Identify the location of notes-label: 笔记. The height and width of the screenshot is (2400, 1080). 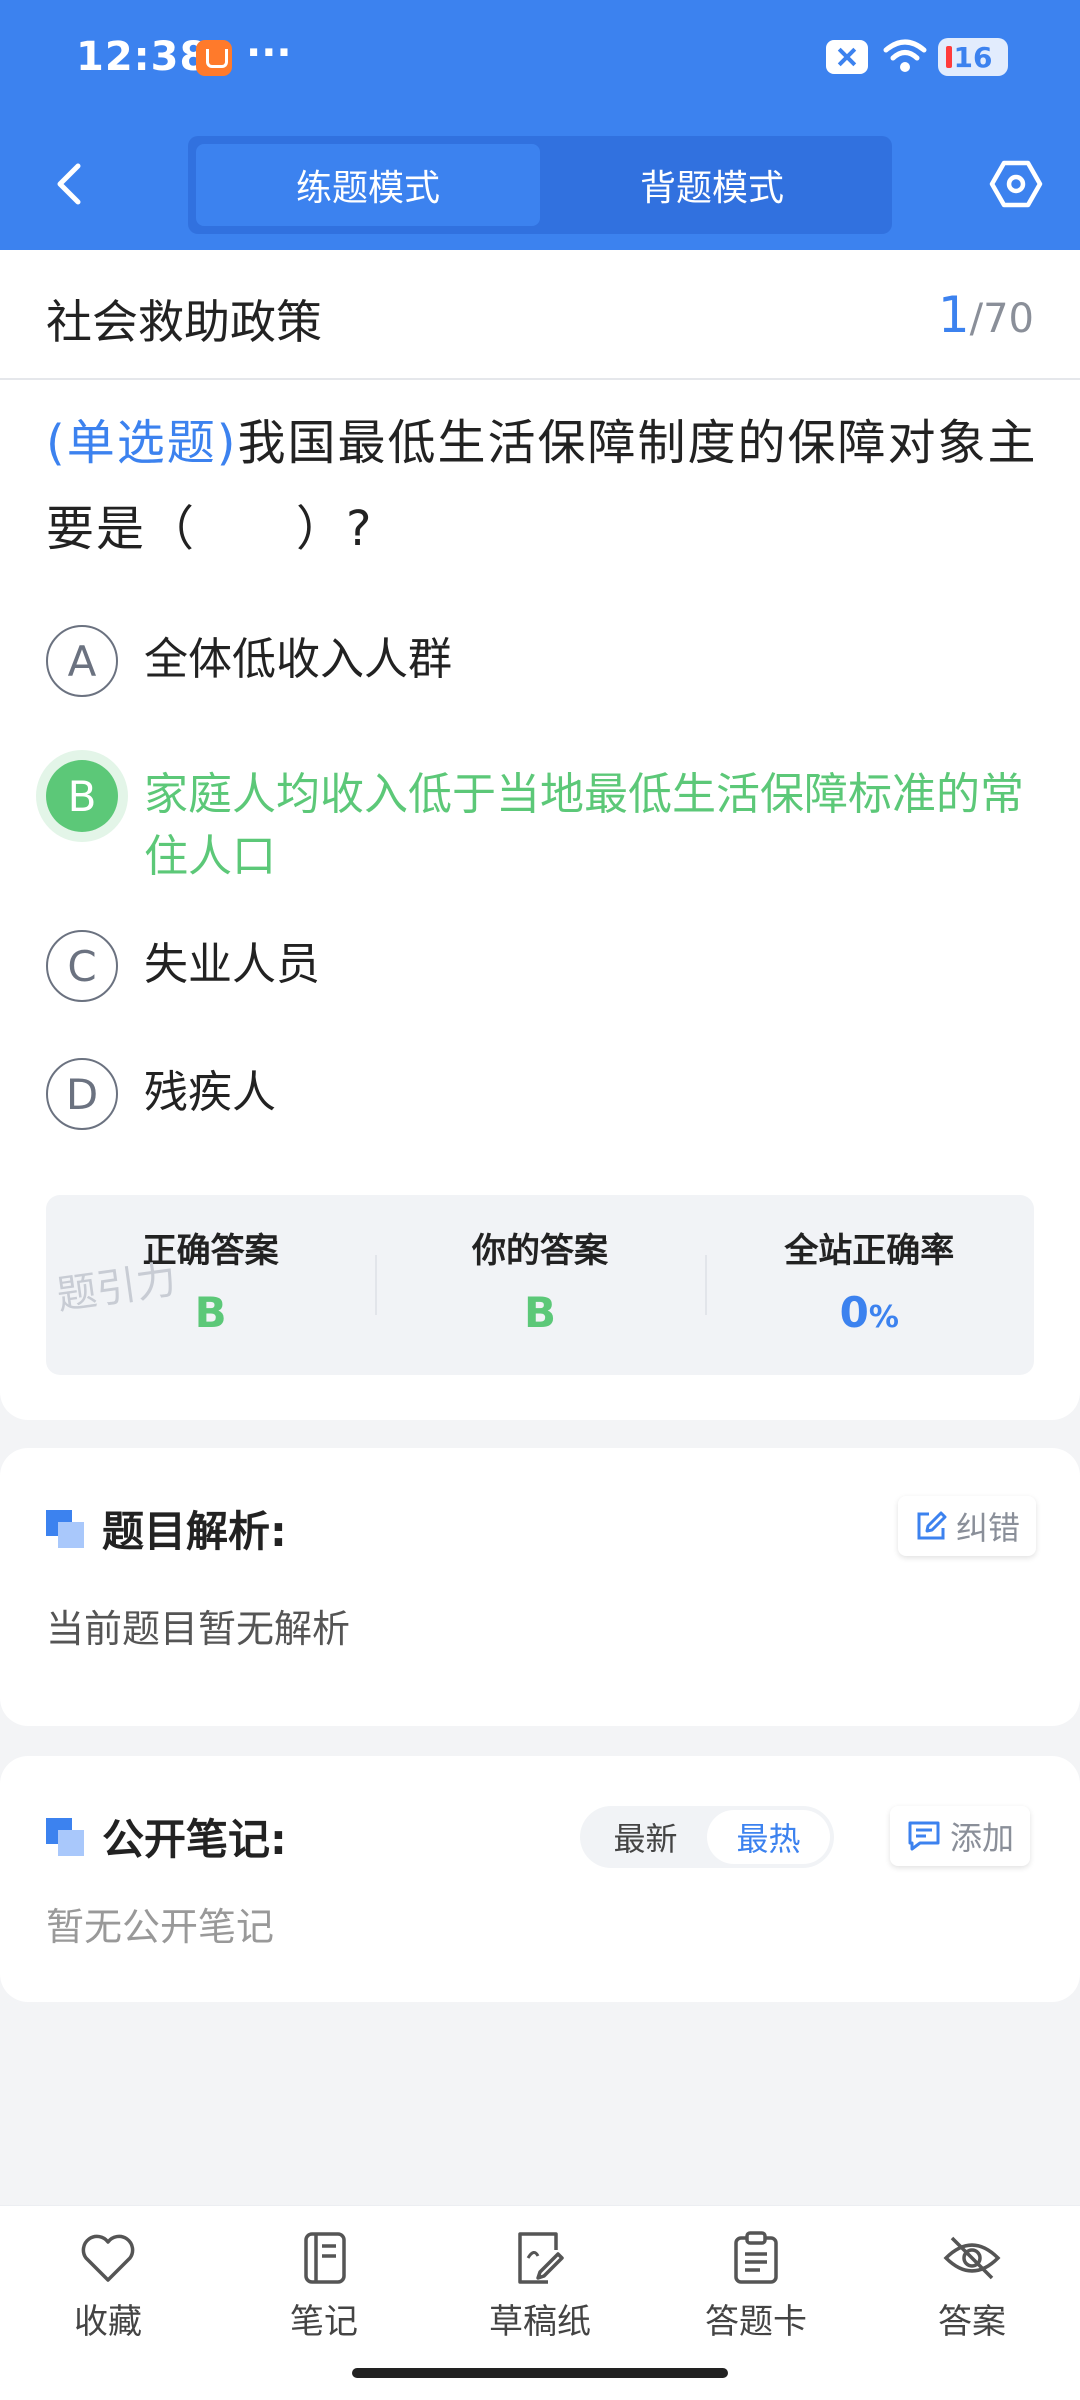
(324, 2322).